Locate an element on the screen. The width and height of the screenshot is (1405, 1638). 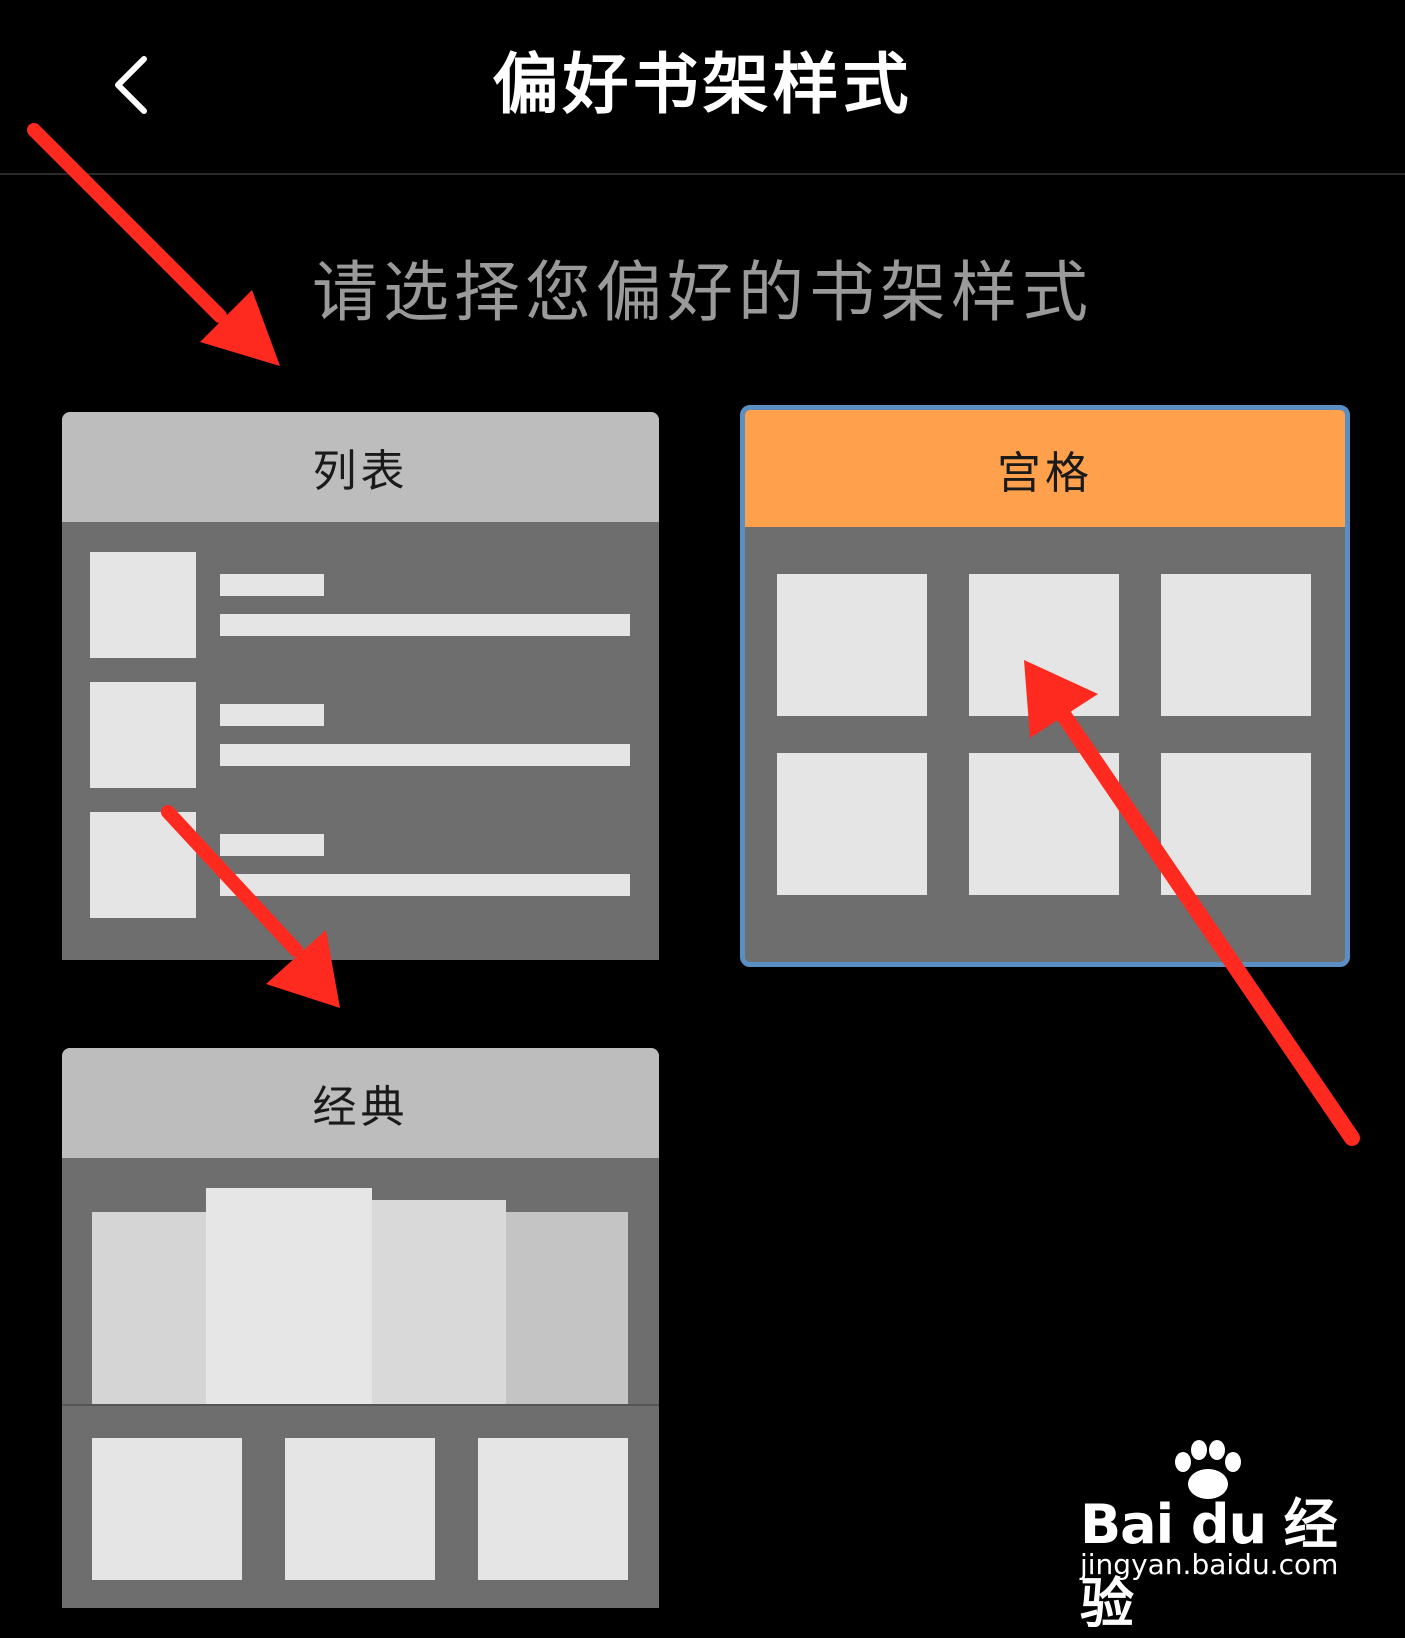
instruction-text: 请选择您偏好的书架样式 is located at coordinates (702, 292).